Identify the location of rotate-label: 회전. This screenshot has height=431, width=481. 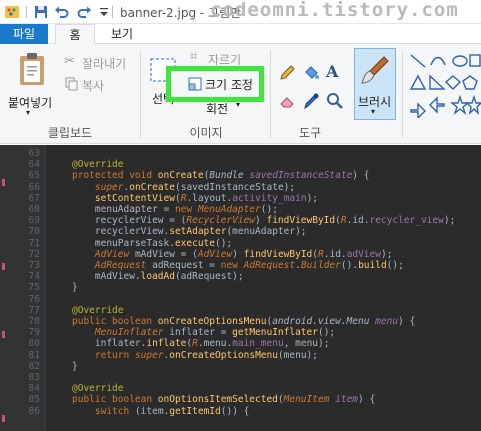
(217, 109).